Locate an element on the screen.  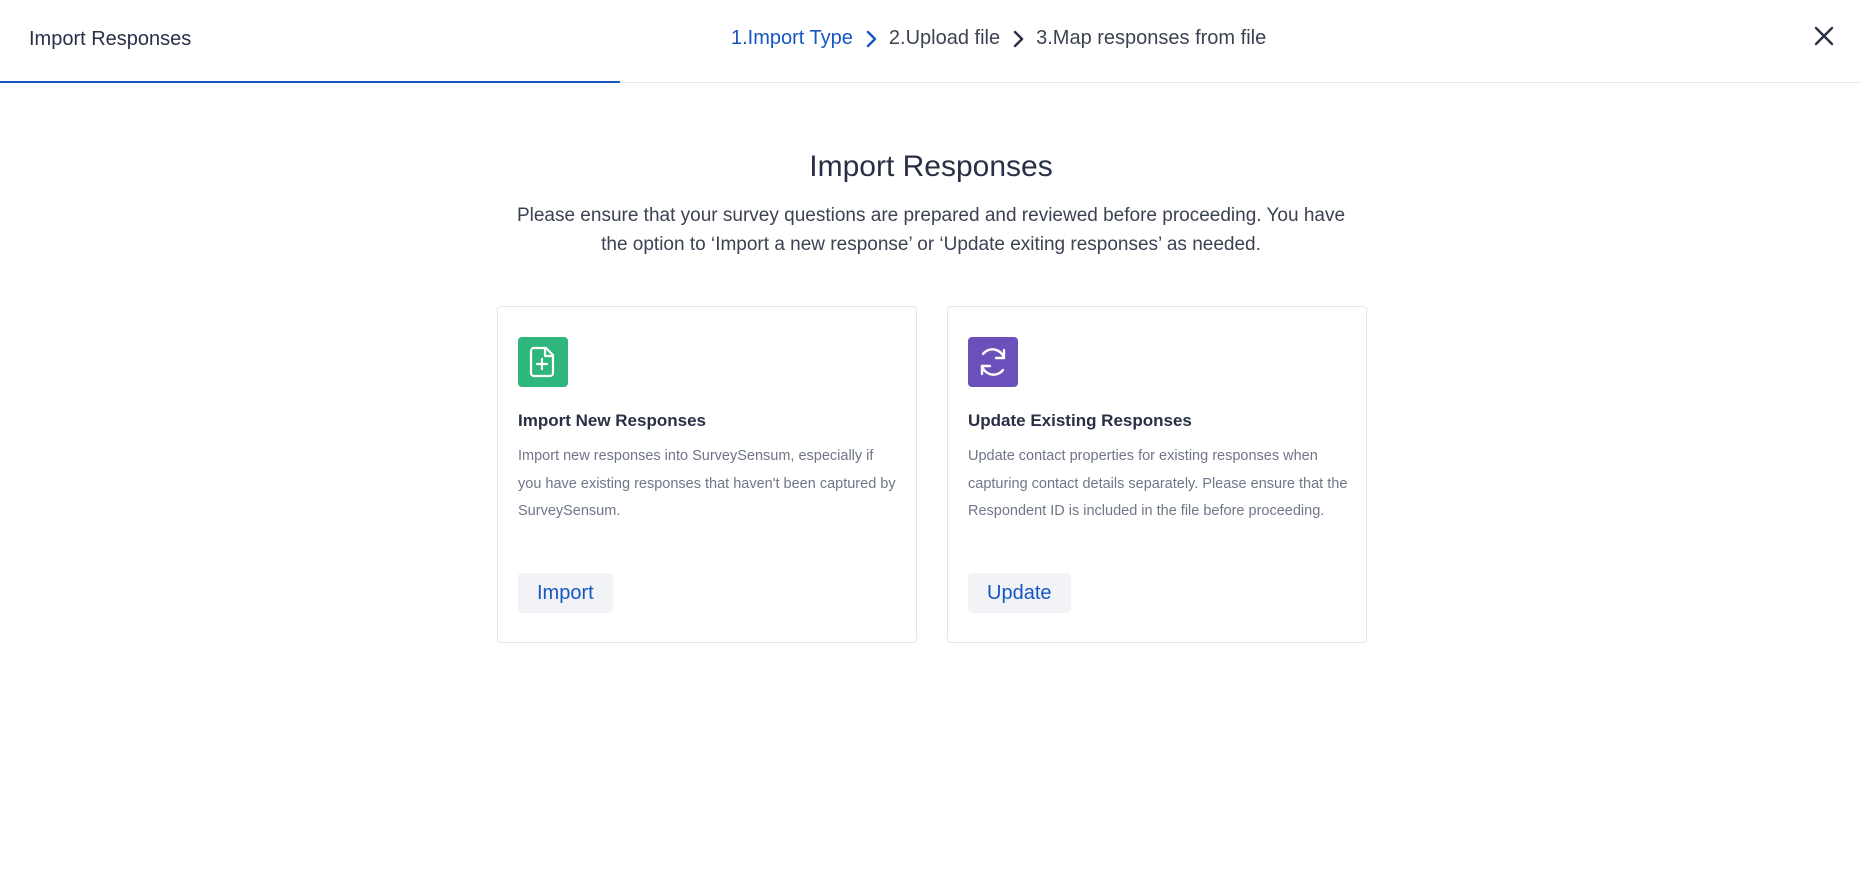
step-import-type: 1.Import Type is located at coordinates (792, 38).